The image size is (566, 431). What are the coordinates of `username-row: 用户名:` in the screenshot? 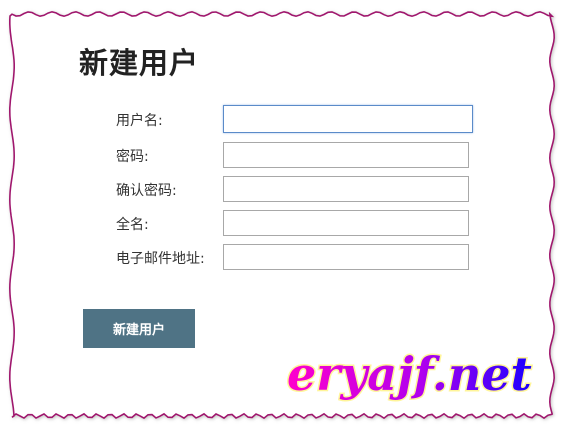 It's located at (296, 120).